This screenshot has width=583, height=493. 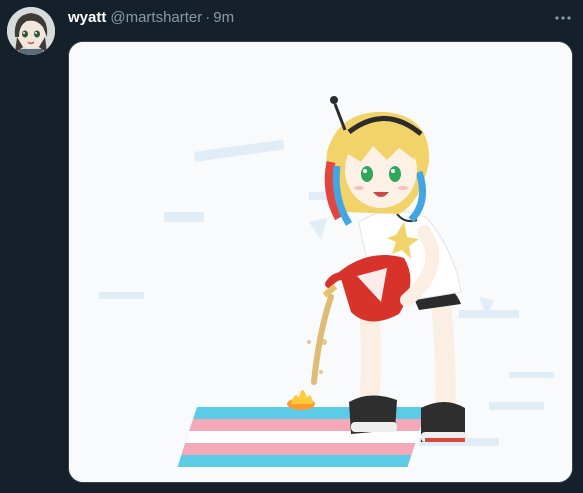 What do you see at coordinates (87, 18) in the screenshot?
I see `display-name: wyatt` at bounding box center [87, 18].